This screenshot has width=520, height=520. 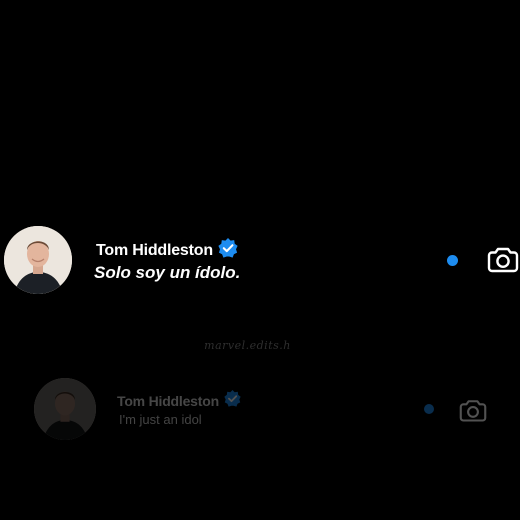 What do you see at coordinates (260, 260) in the screenshot?
I see `conversation-row-primary: Tom Hiddleston Solo soy un ídolo.` at bounding box center [260, 260].